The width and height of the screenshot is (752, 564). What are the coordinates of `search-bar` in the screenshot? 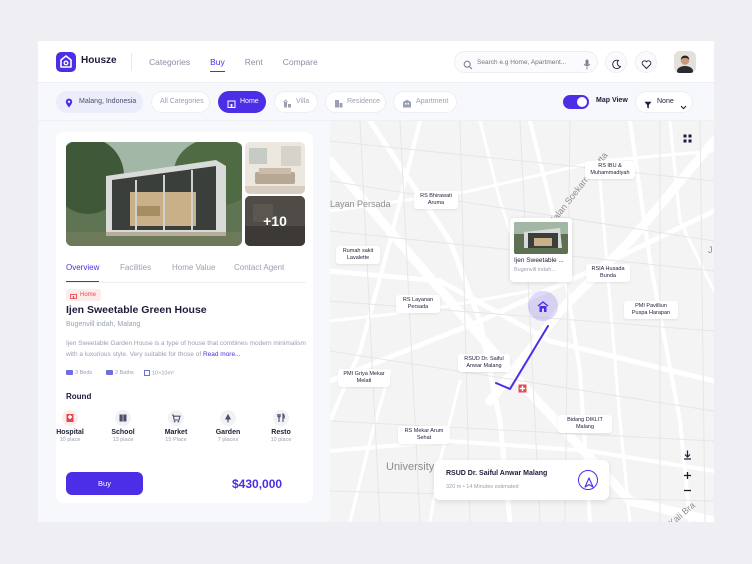 It's located at (526, 62).